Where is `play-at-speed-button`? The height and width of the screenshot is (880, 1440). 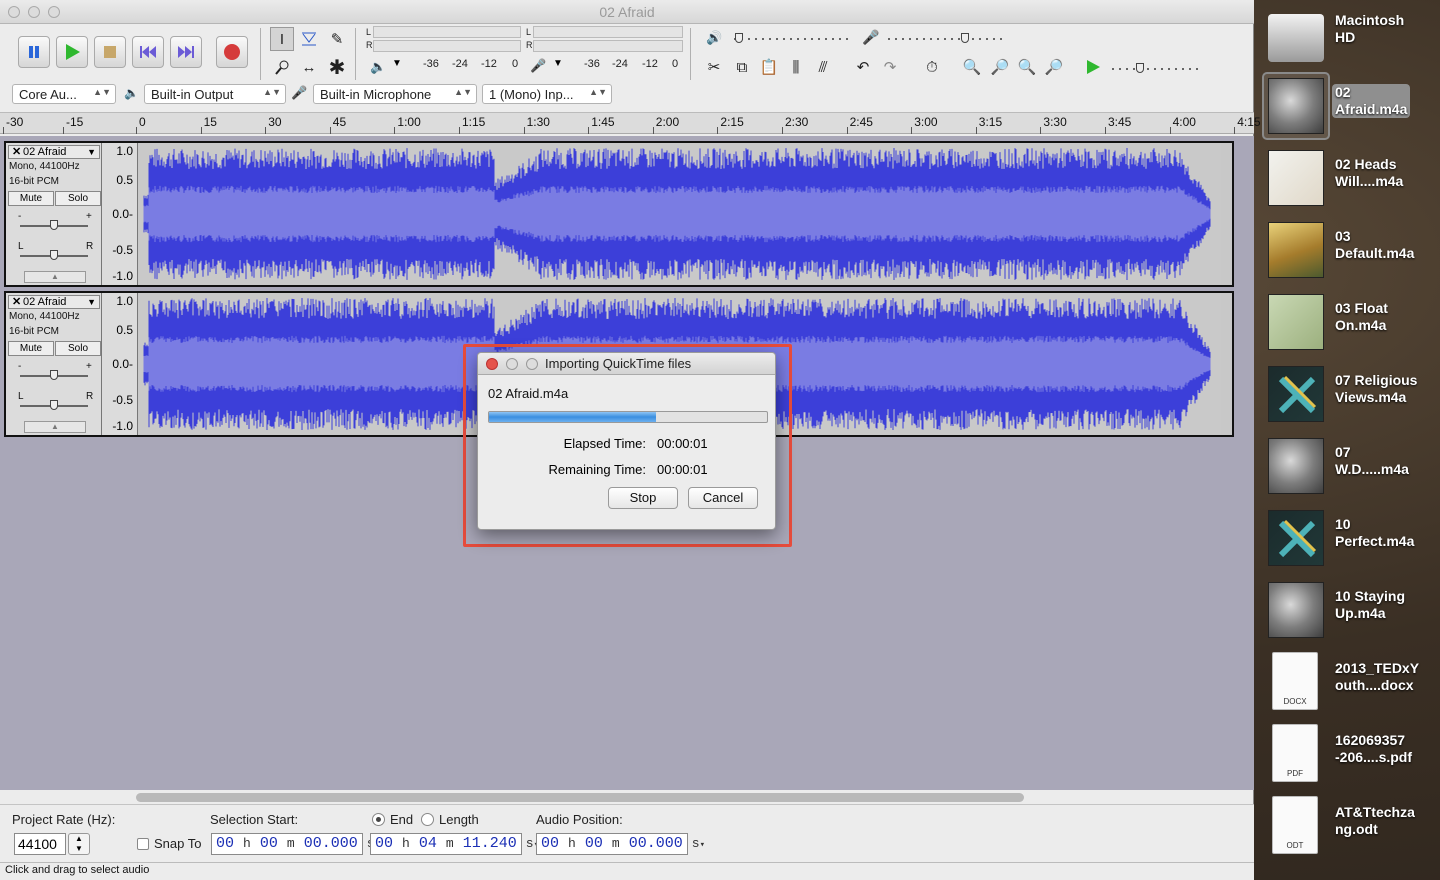 play-at-speed-button is located at coordinates (1093, 67).